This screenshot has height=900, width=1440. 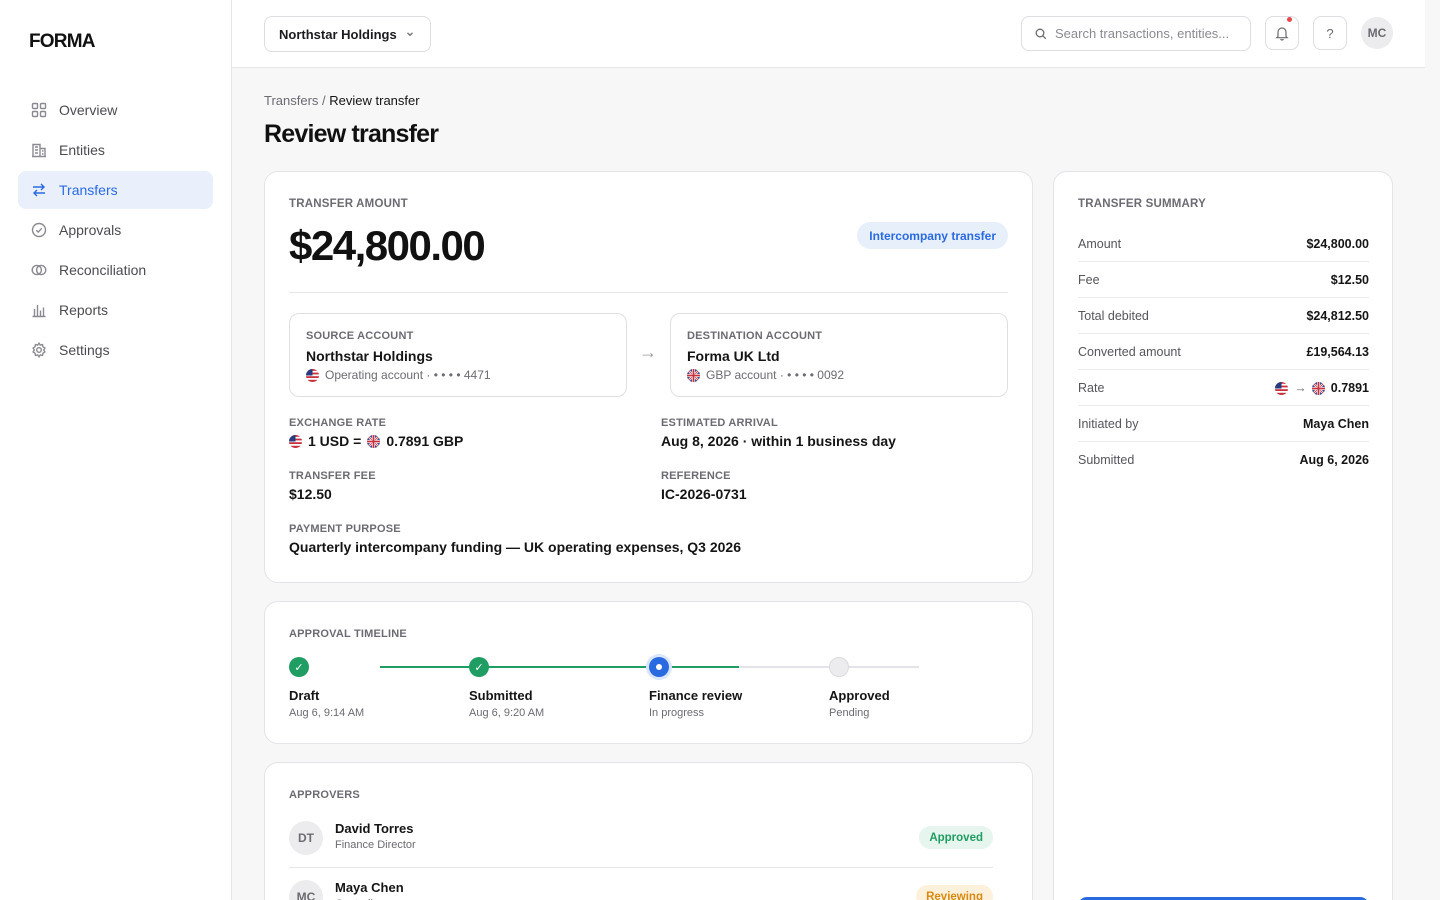 What do you see at coordinates (103, 270) in the screenshot?
I see `sidebar-item-label: Reconciliation` at bounding box center [103, 270].